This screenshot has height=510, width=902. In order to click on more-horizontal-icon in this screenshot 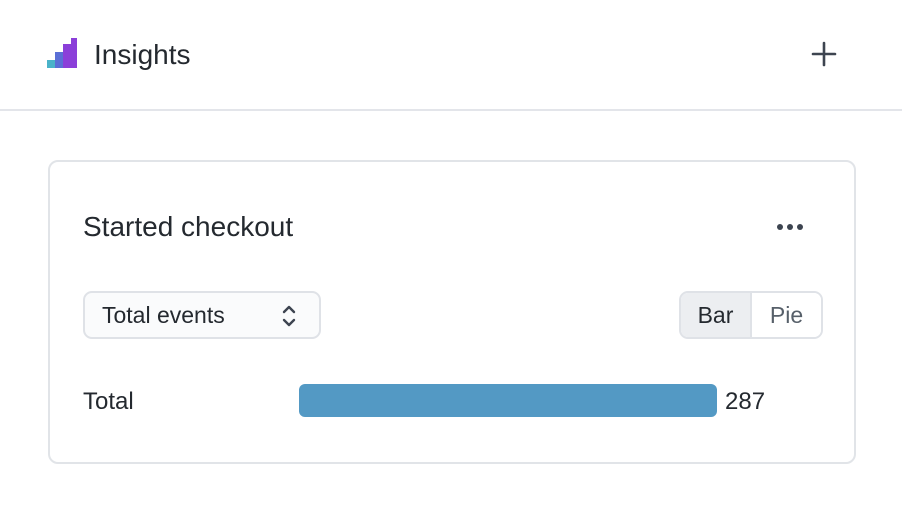, I will do `click(790, 227)`.